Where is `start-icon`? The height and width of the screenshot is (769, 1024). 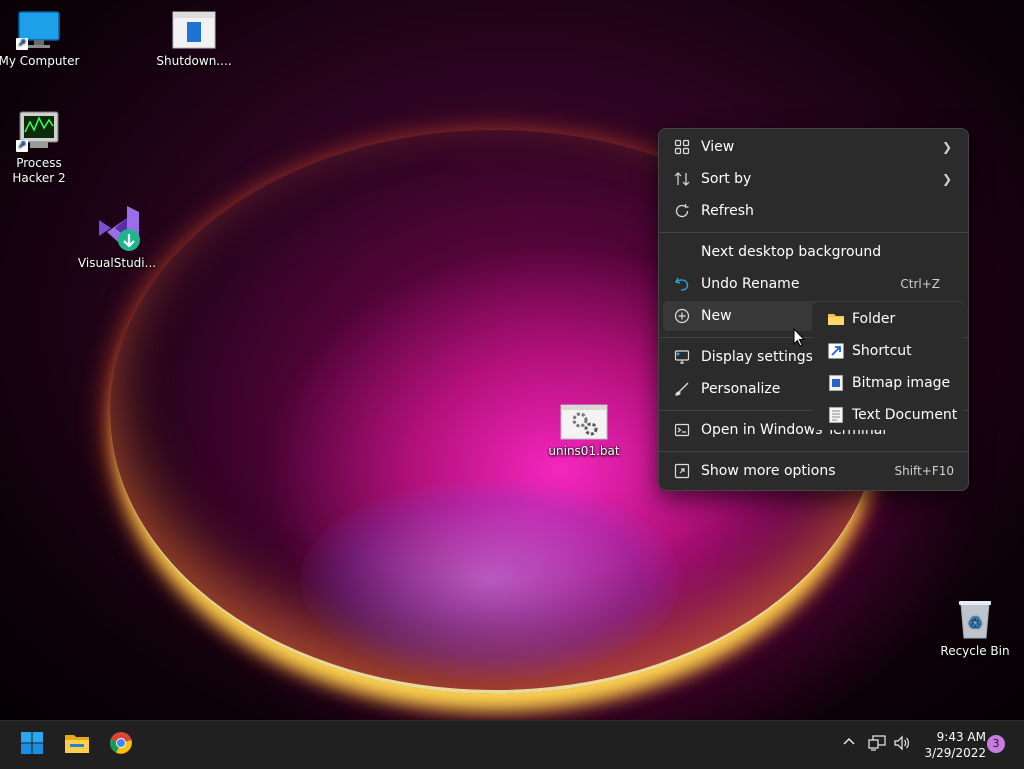 start-icon is located at coordinates (32, 745).